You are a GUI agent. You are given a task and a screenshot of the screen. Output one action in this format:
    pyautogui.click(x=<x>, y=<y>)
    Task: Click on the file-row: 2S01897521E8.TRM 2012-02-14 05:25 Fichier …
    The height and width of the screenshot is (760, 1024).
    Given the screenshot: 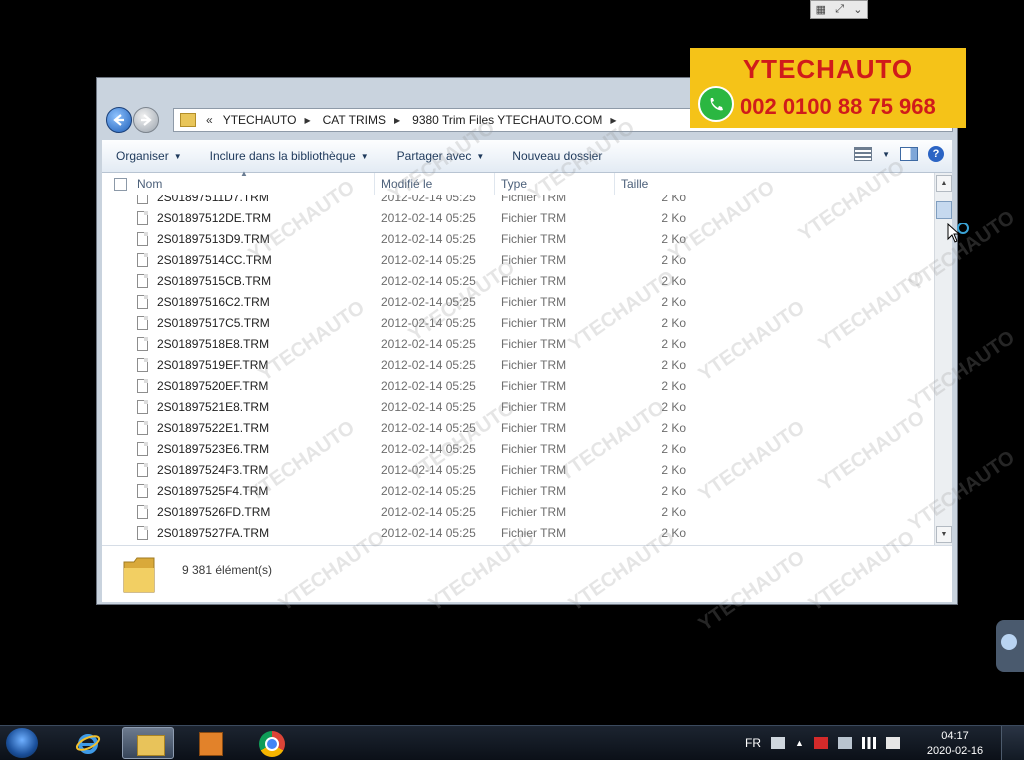 What is the action you would take?
    pyautogui.click(x=518, y=407)
    